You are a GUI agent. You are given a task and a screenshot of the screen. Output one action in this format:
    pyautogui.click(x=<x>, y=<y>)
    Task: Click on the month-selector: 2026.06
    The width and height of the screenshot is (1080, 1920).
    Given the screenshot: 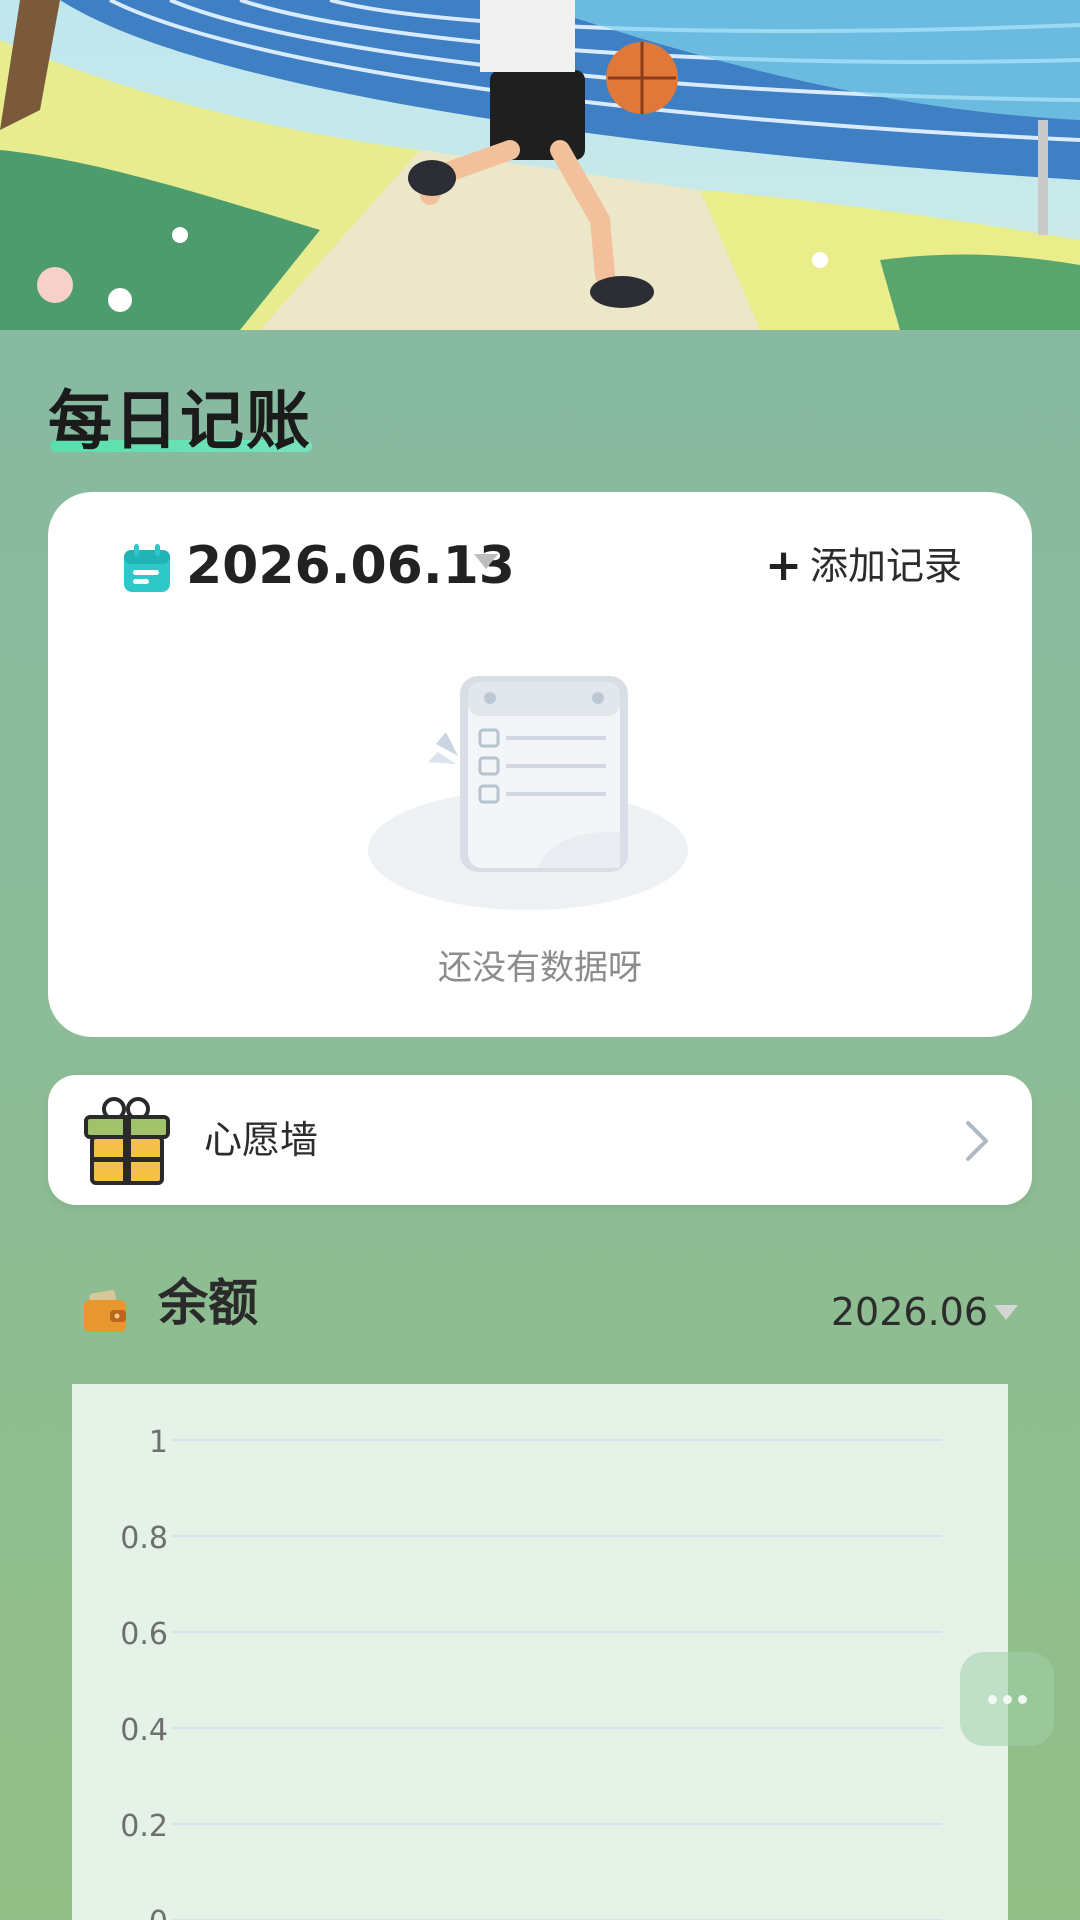 What is the action you would take?
    pyautogui.click(x=924, y=1312)
    